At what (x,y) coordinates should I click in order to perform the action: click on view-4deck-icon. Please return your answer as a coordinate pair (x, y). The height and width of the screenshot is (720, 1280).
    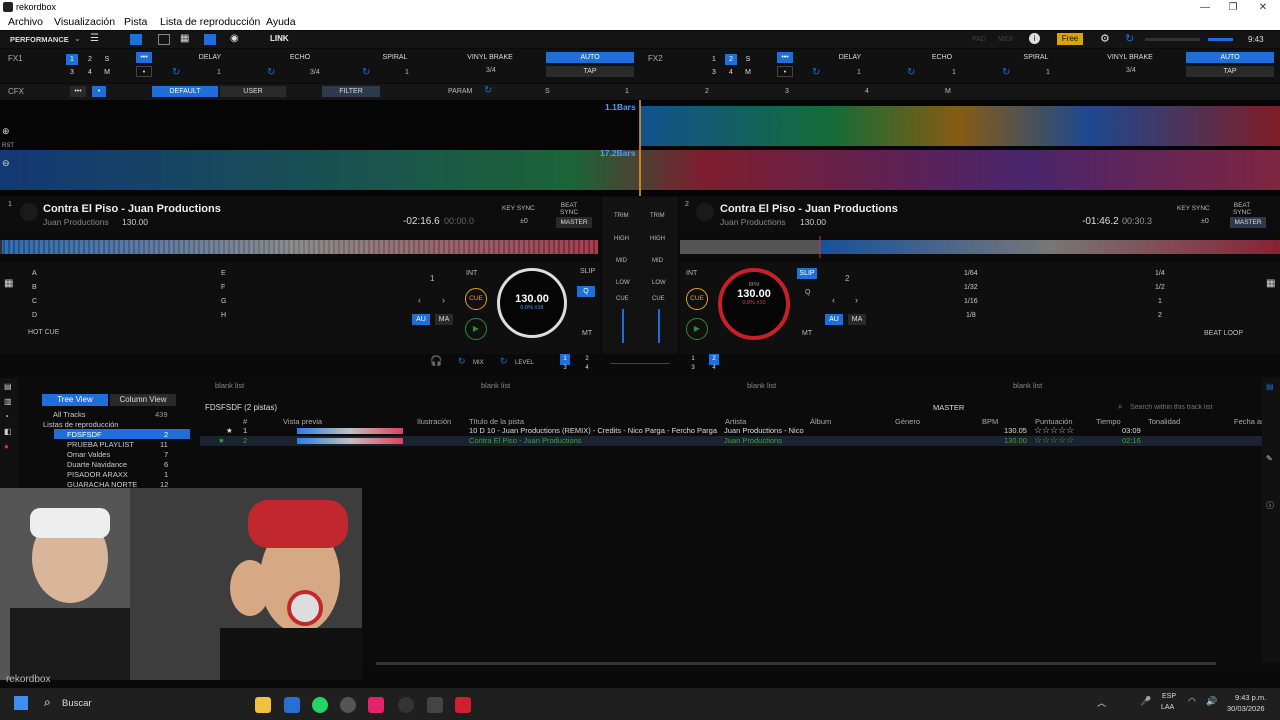
    Looking at the image, I should click on (164, 39).